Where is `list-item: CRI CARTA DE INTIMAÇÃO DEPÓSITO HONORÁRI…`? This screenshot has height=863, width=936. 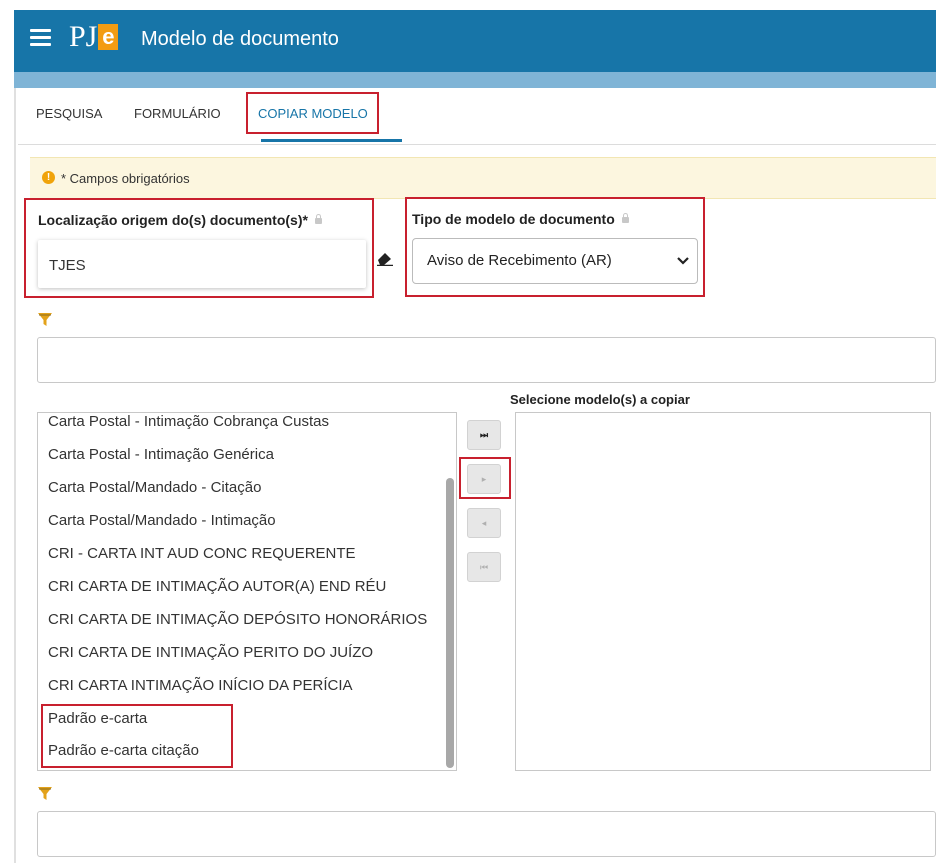 list-item: CRI CARTA DE INTIMAÇÃO DEPÓSITO HONORÁRI… is located at coordinates (237, 619).